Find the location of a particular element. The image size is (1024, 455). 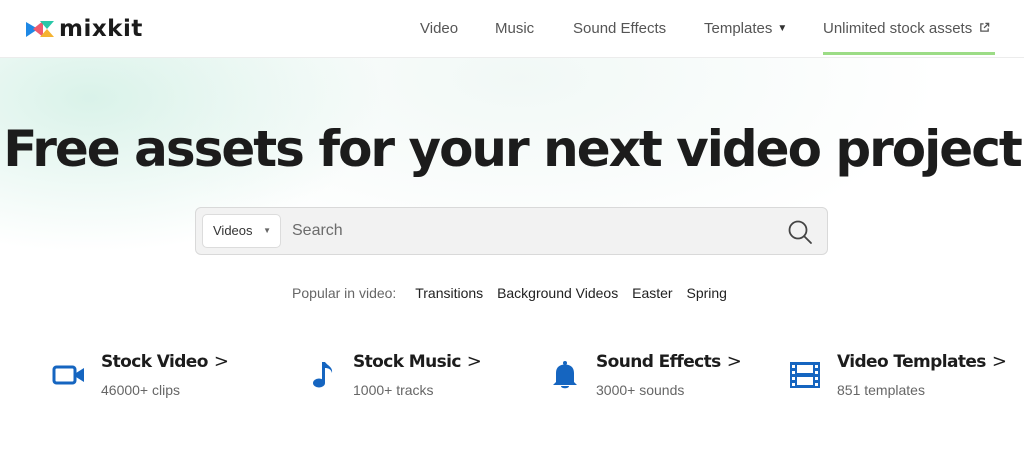

category-title: Sound Effects > is located at coordinates (669, 362).